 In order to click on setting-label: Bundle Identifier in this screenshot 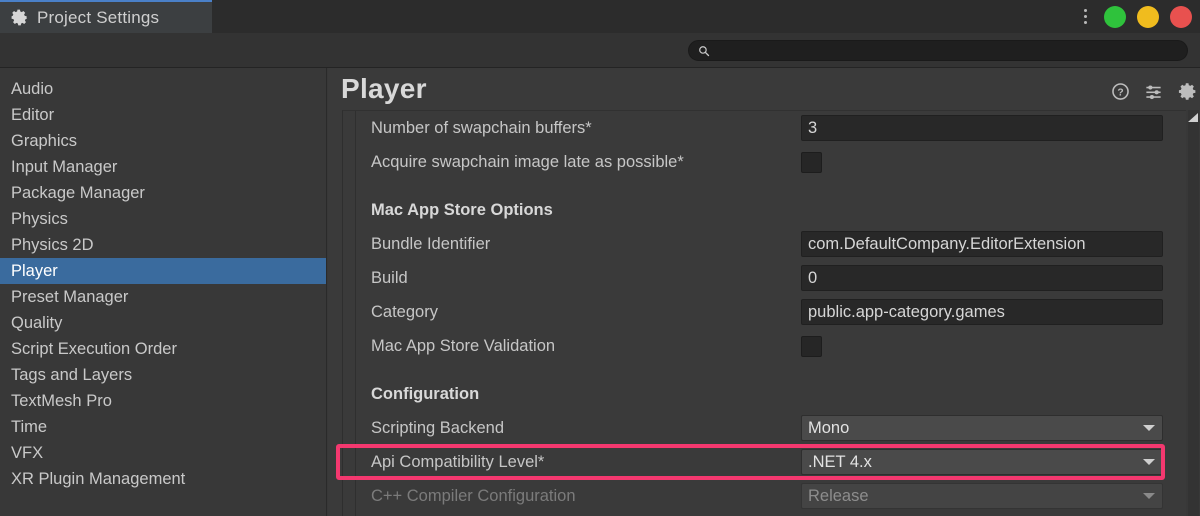, I will do `click(431, 243)`.